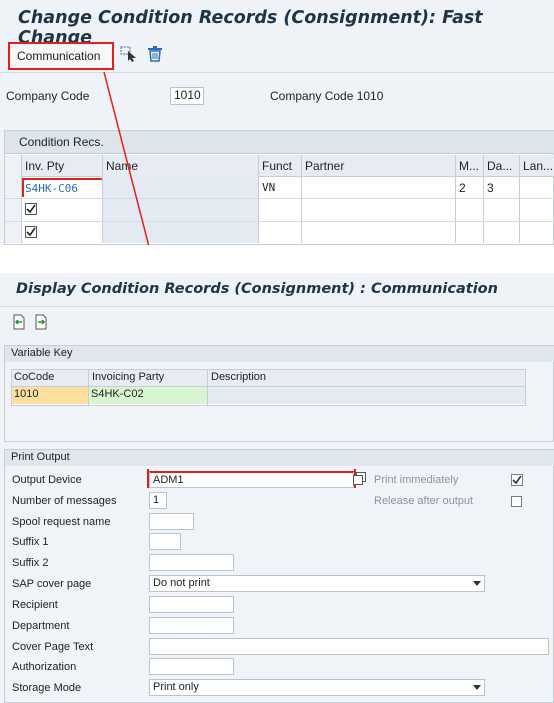  I want to click on spool-request-label: Spool request name, so click(61, 522).